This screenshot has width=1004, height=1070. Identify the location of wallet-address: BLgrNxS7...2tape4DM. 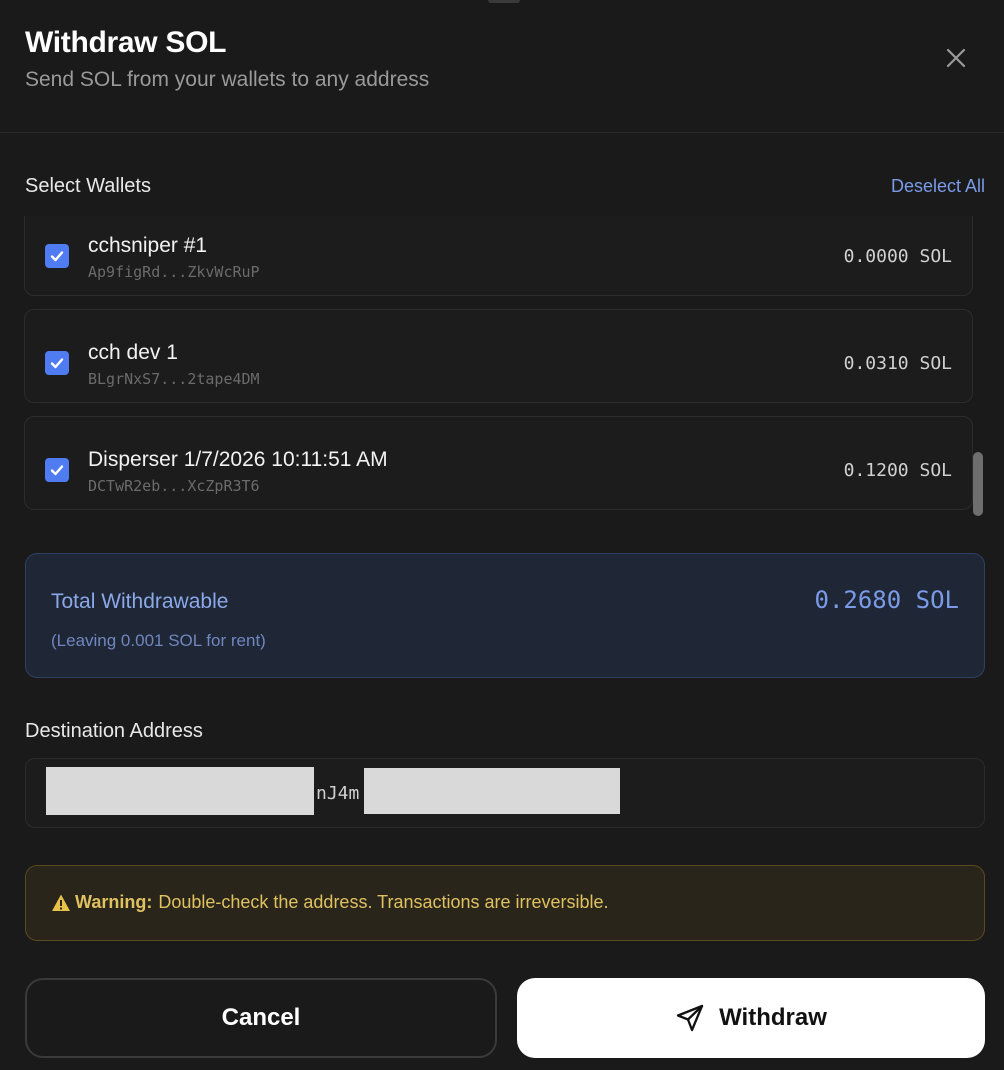
(174, 379).